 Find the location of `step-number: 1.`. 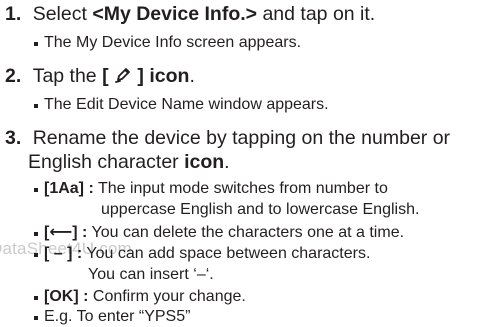

step-number: 1. is located at coordinates (13, 14).